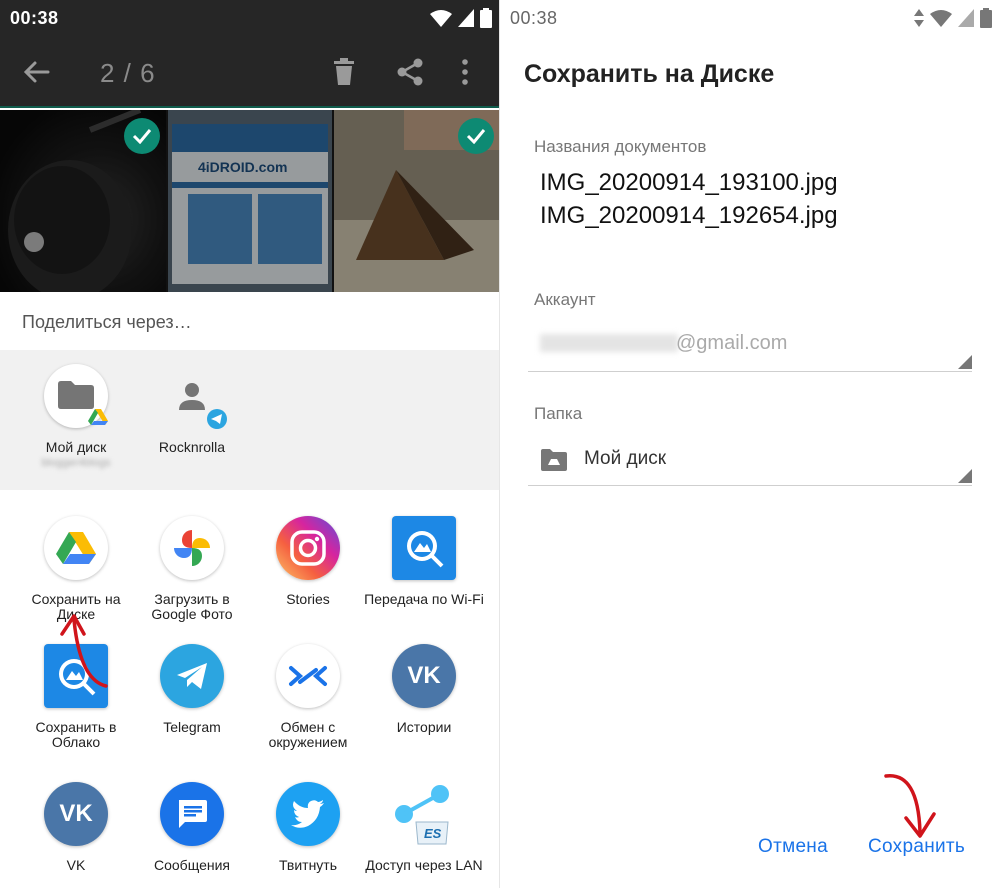 The width and height of the screenshot is (1000, 888). What do you see at coordinates (424, 599) in the screenshot?
I see `app-label: Передача по Wi-Fi` at bounding box center [424, 599].